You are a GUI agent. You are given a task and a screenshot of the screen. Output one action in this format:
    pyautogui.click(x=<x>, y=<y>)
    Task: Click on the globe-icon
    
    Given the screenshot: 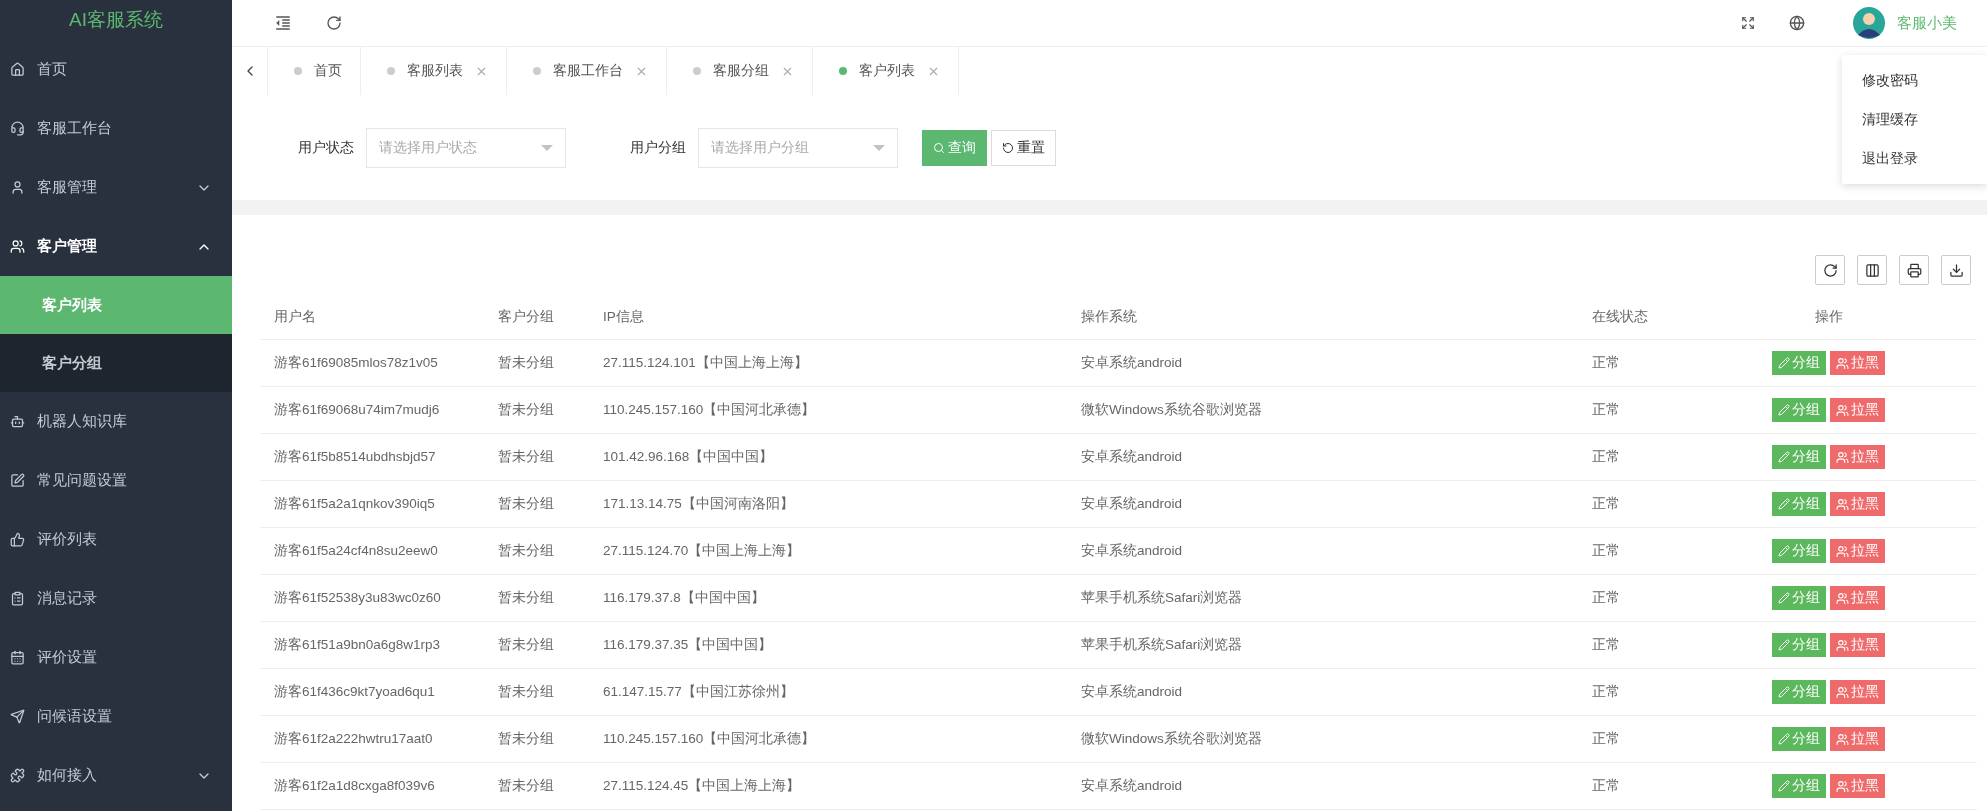 What is the action you would take?
    pyautogui.click(x=1797, y=23)
    